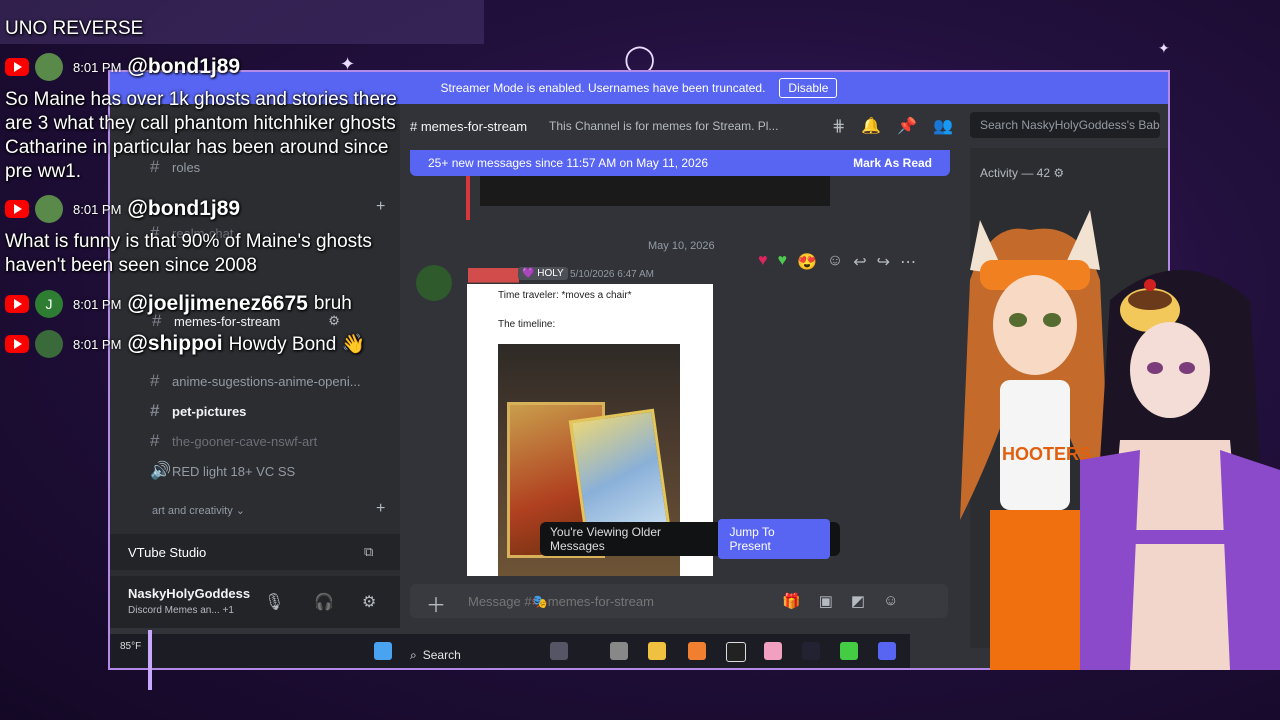  What do you see at coordinates (774, 539) in the screenshot?
I see `jump-to-present-button: Jump To Present` at bounding box center [774, 539].